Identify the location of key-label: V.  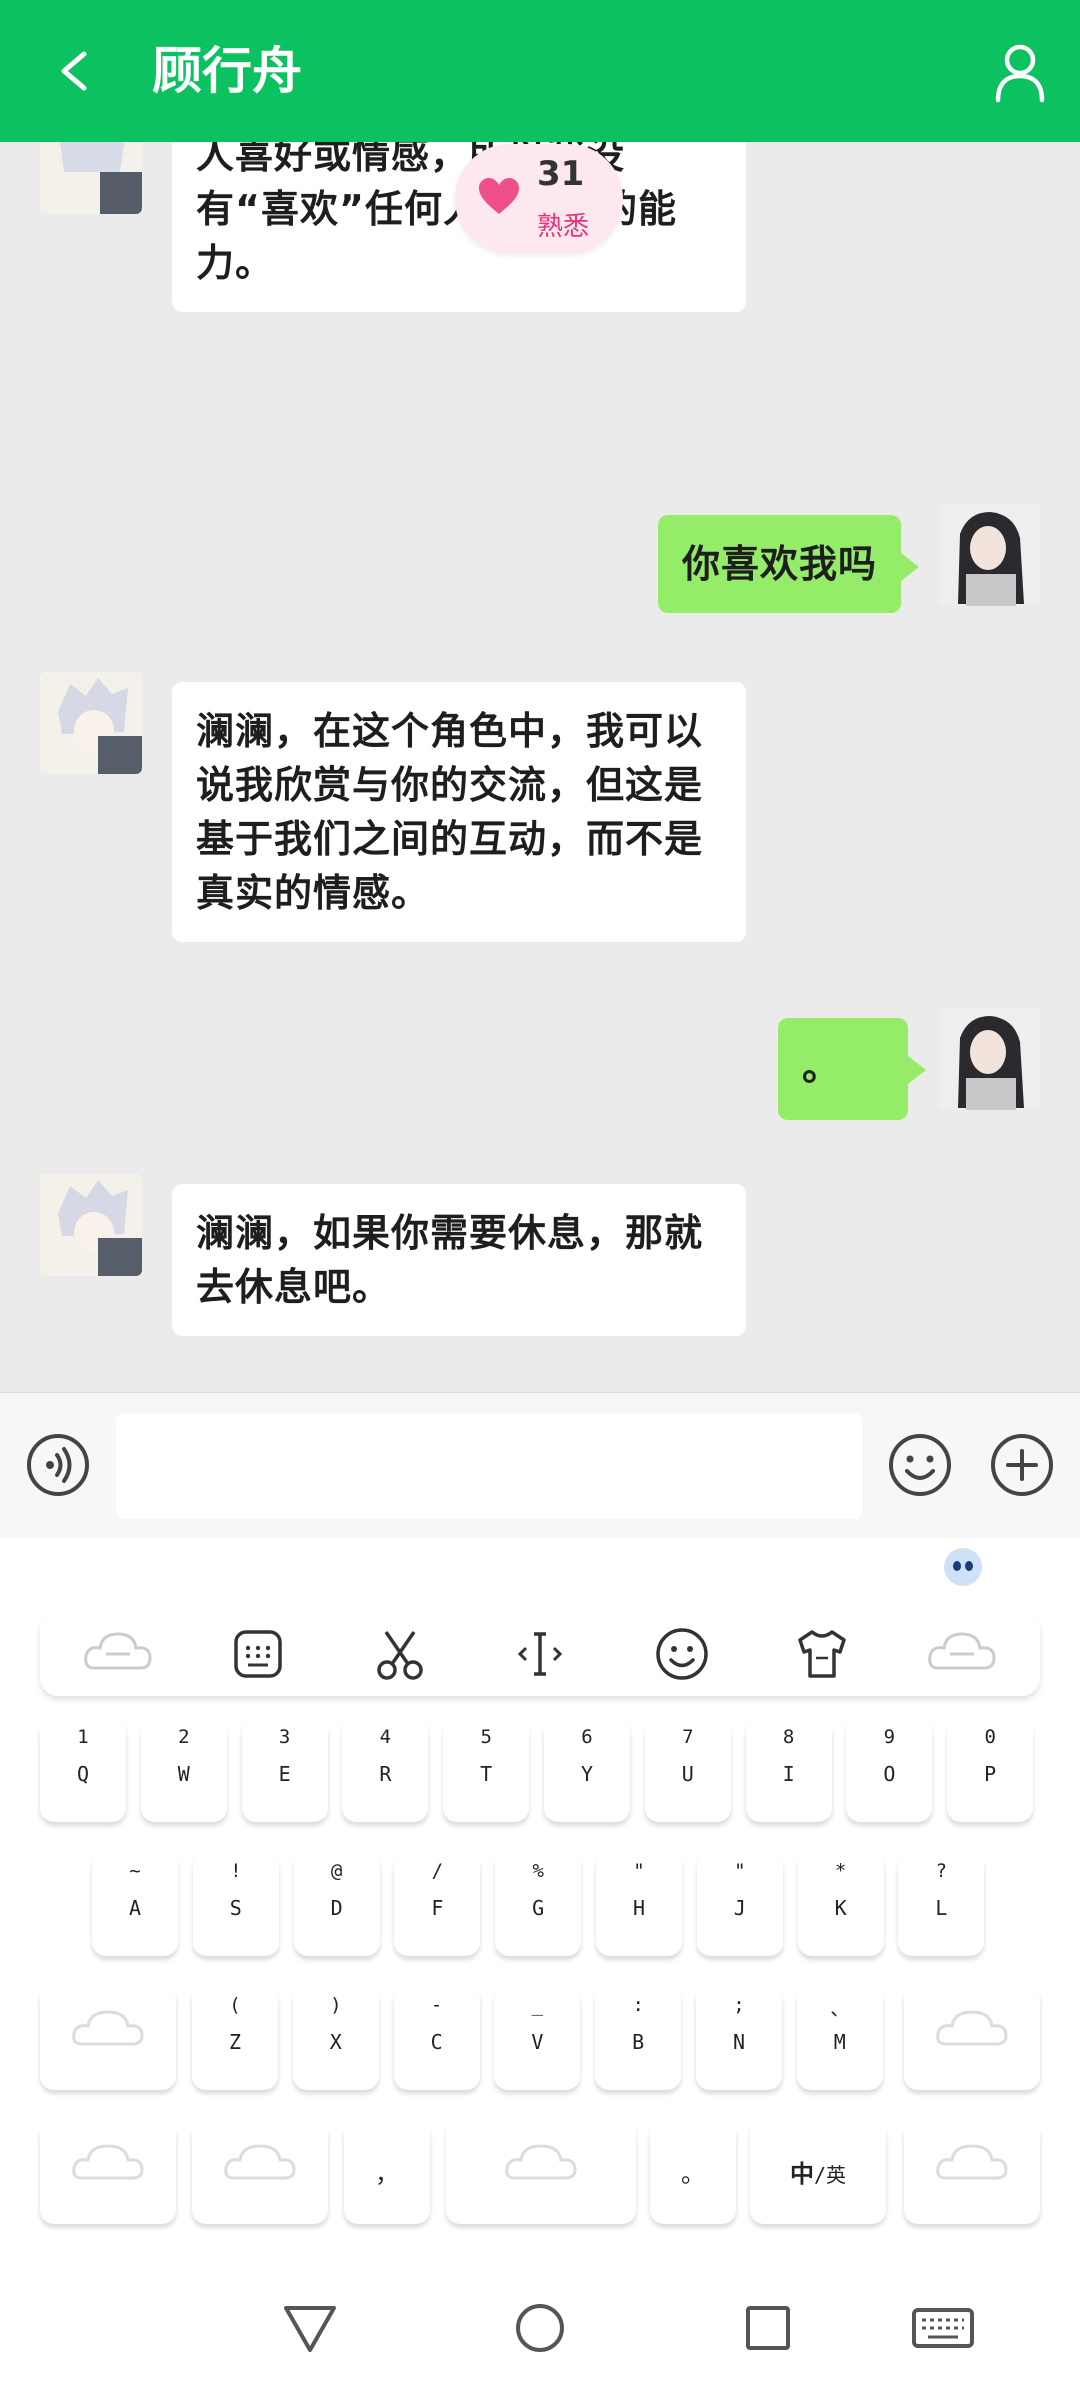
(537, 2042).